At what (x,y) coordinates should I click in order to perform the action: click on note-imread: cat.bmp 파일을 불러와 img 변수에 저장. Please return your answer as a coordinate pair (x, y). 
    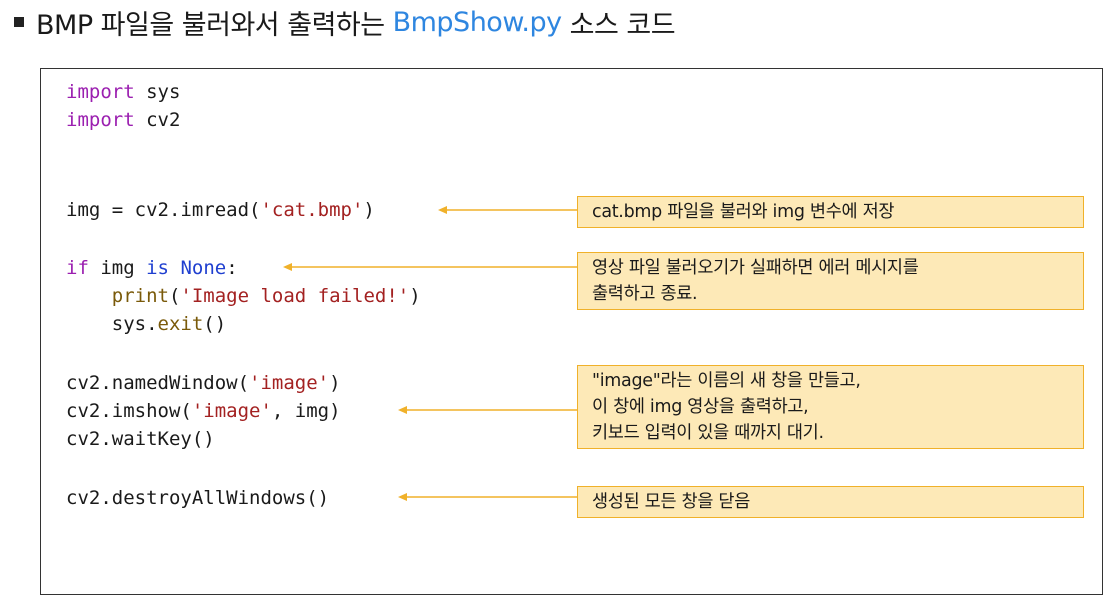
    Looking at the image, I should click on (830, 212).